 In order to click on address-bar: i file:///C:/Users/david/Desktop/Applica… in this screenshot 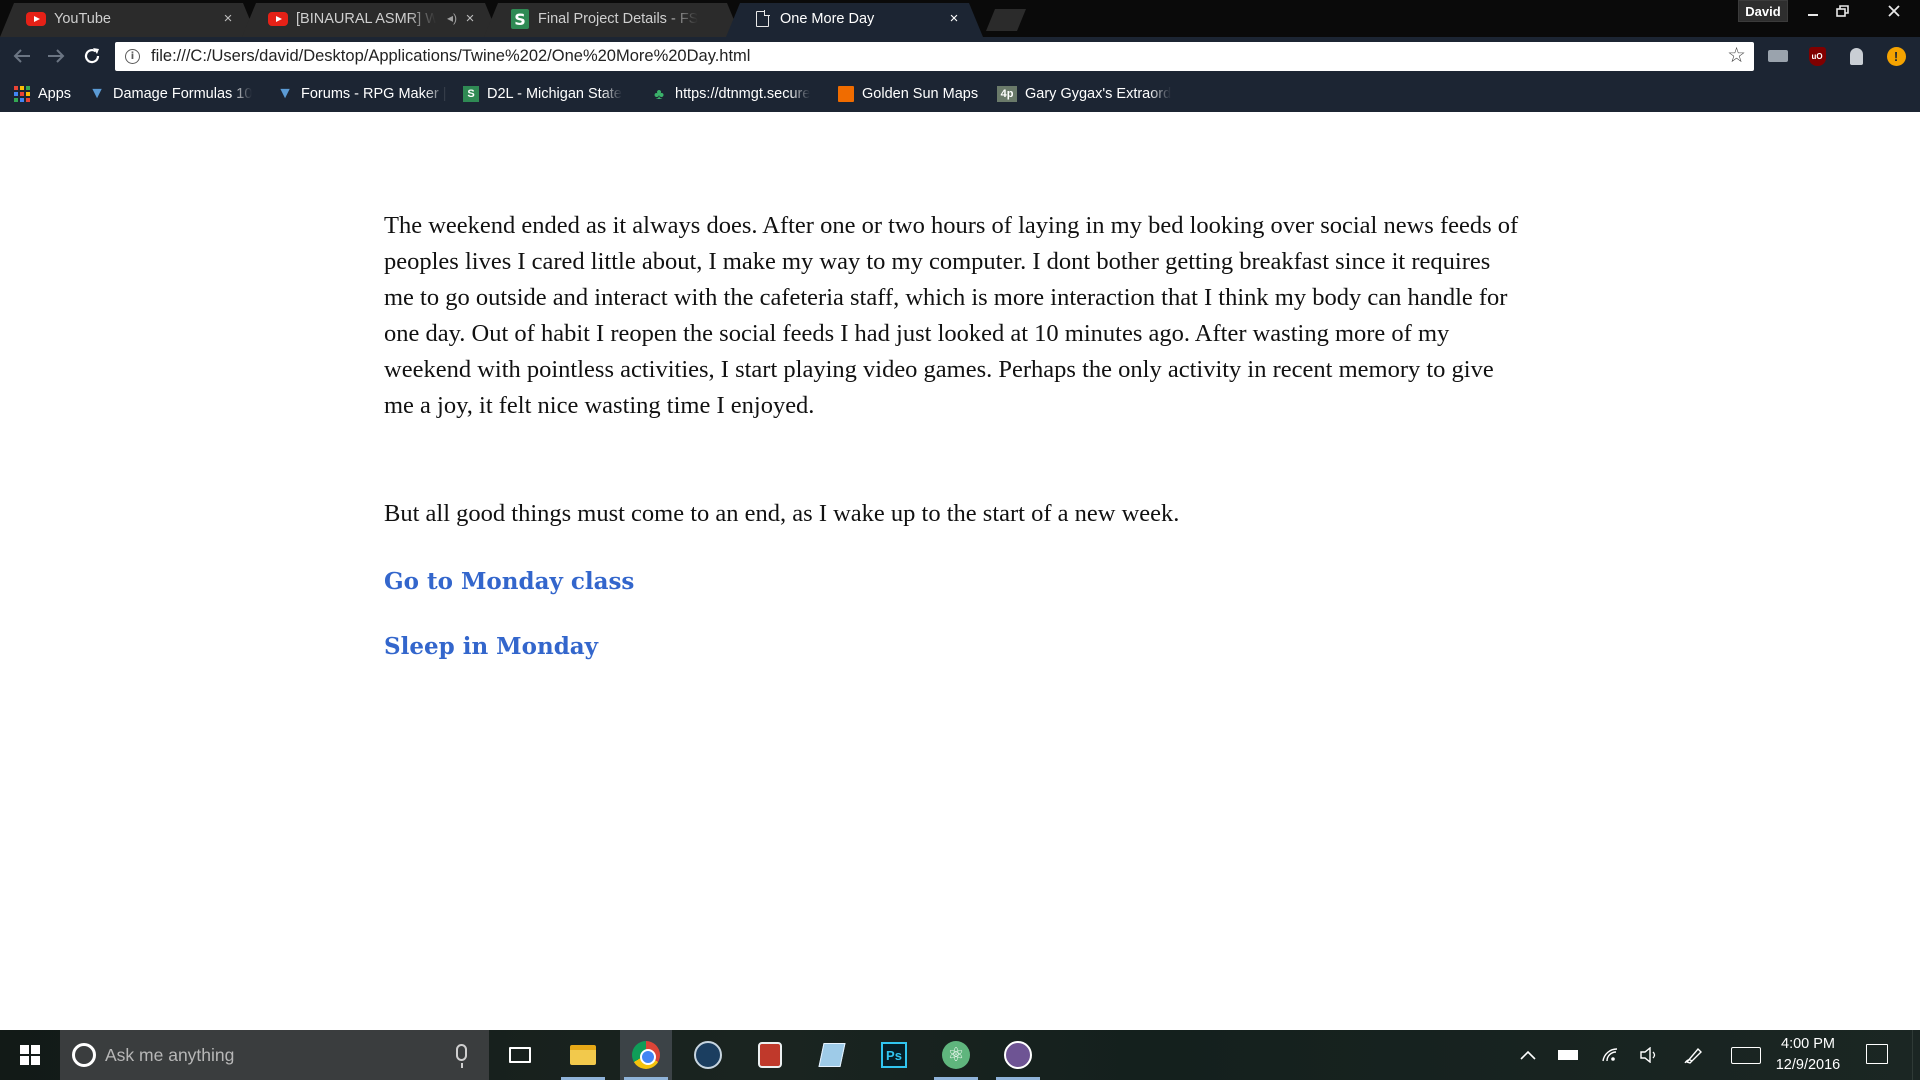, I will do `click(934, 56)`.